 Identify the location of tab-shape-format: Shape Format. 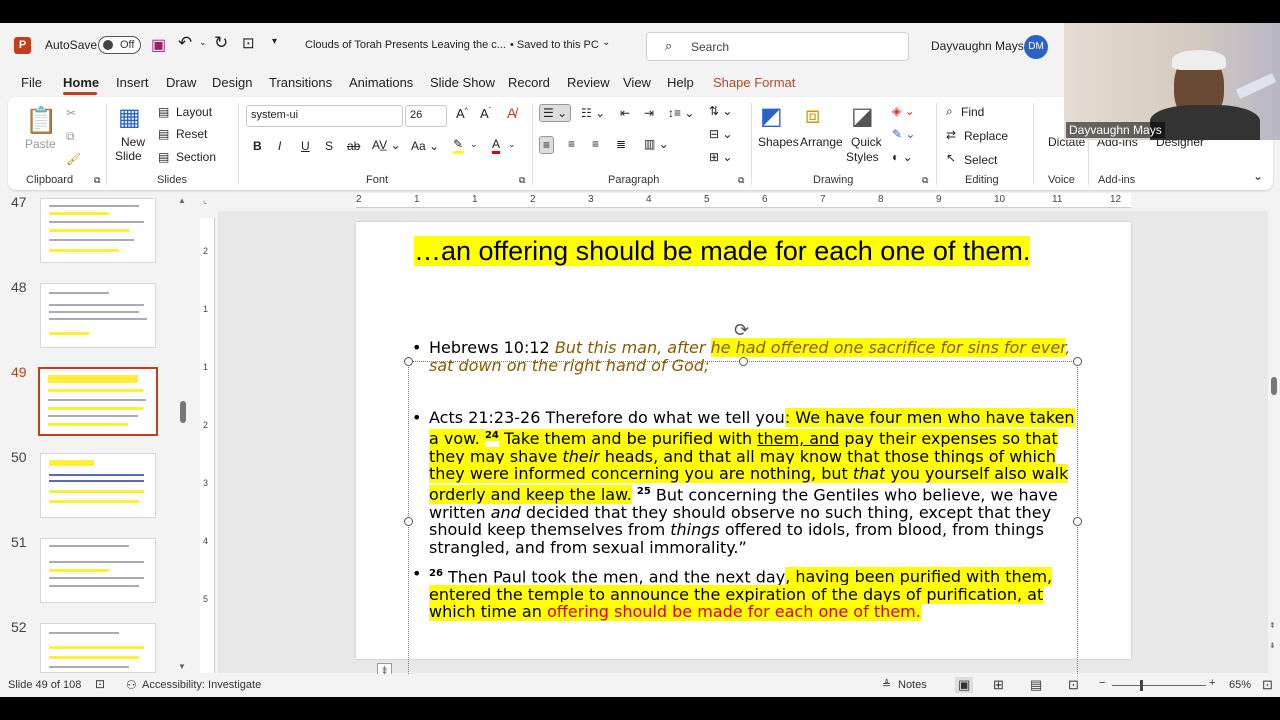
(754, 82).